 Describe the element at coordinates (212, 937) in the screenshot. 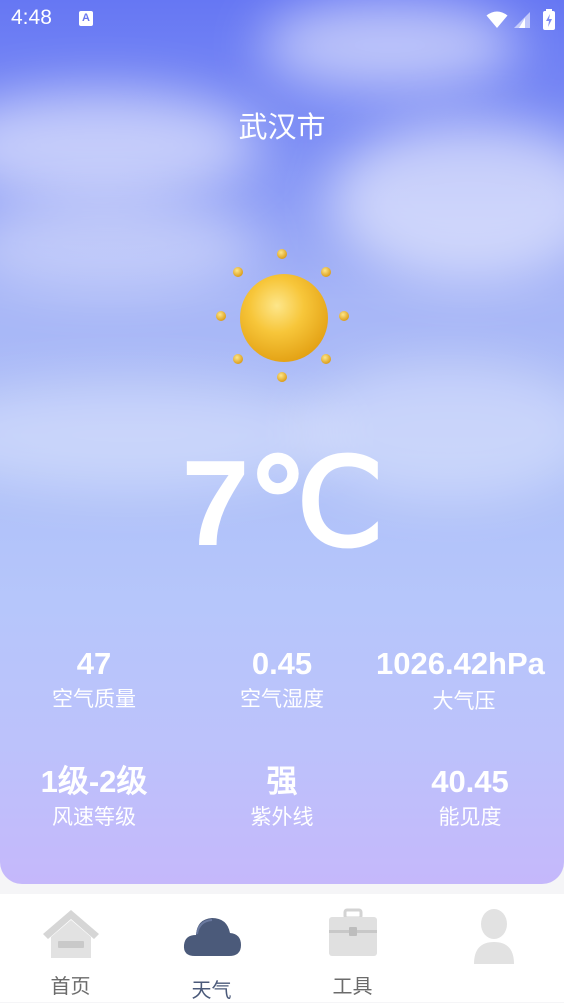

I see `cloud-icon` at that location.